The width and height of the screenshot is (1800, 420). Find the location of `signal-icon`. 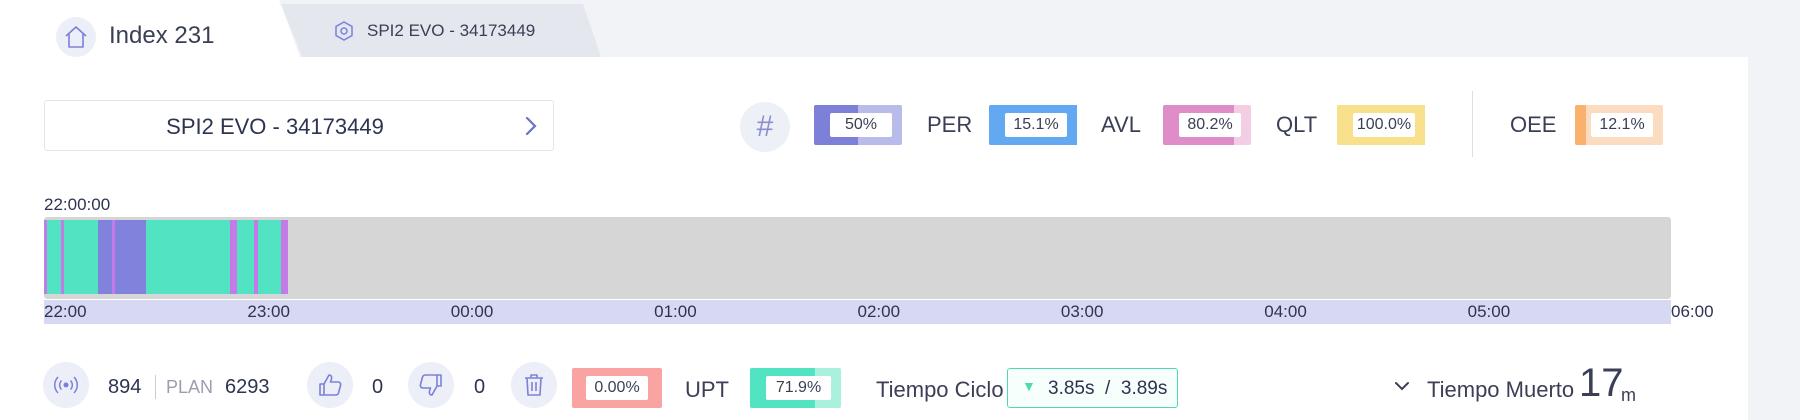

signal-icon is located at coordinates (66, 385).